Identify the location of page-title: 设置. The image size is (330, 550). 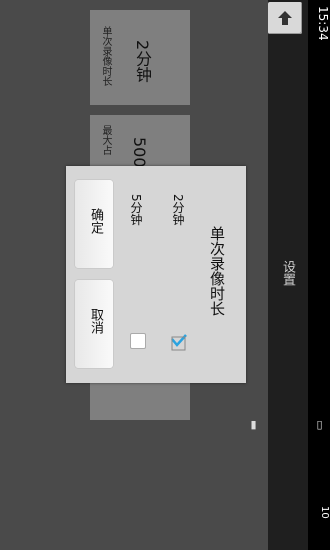
(287, 273).